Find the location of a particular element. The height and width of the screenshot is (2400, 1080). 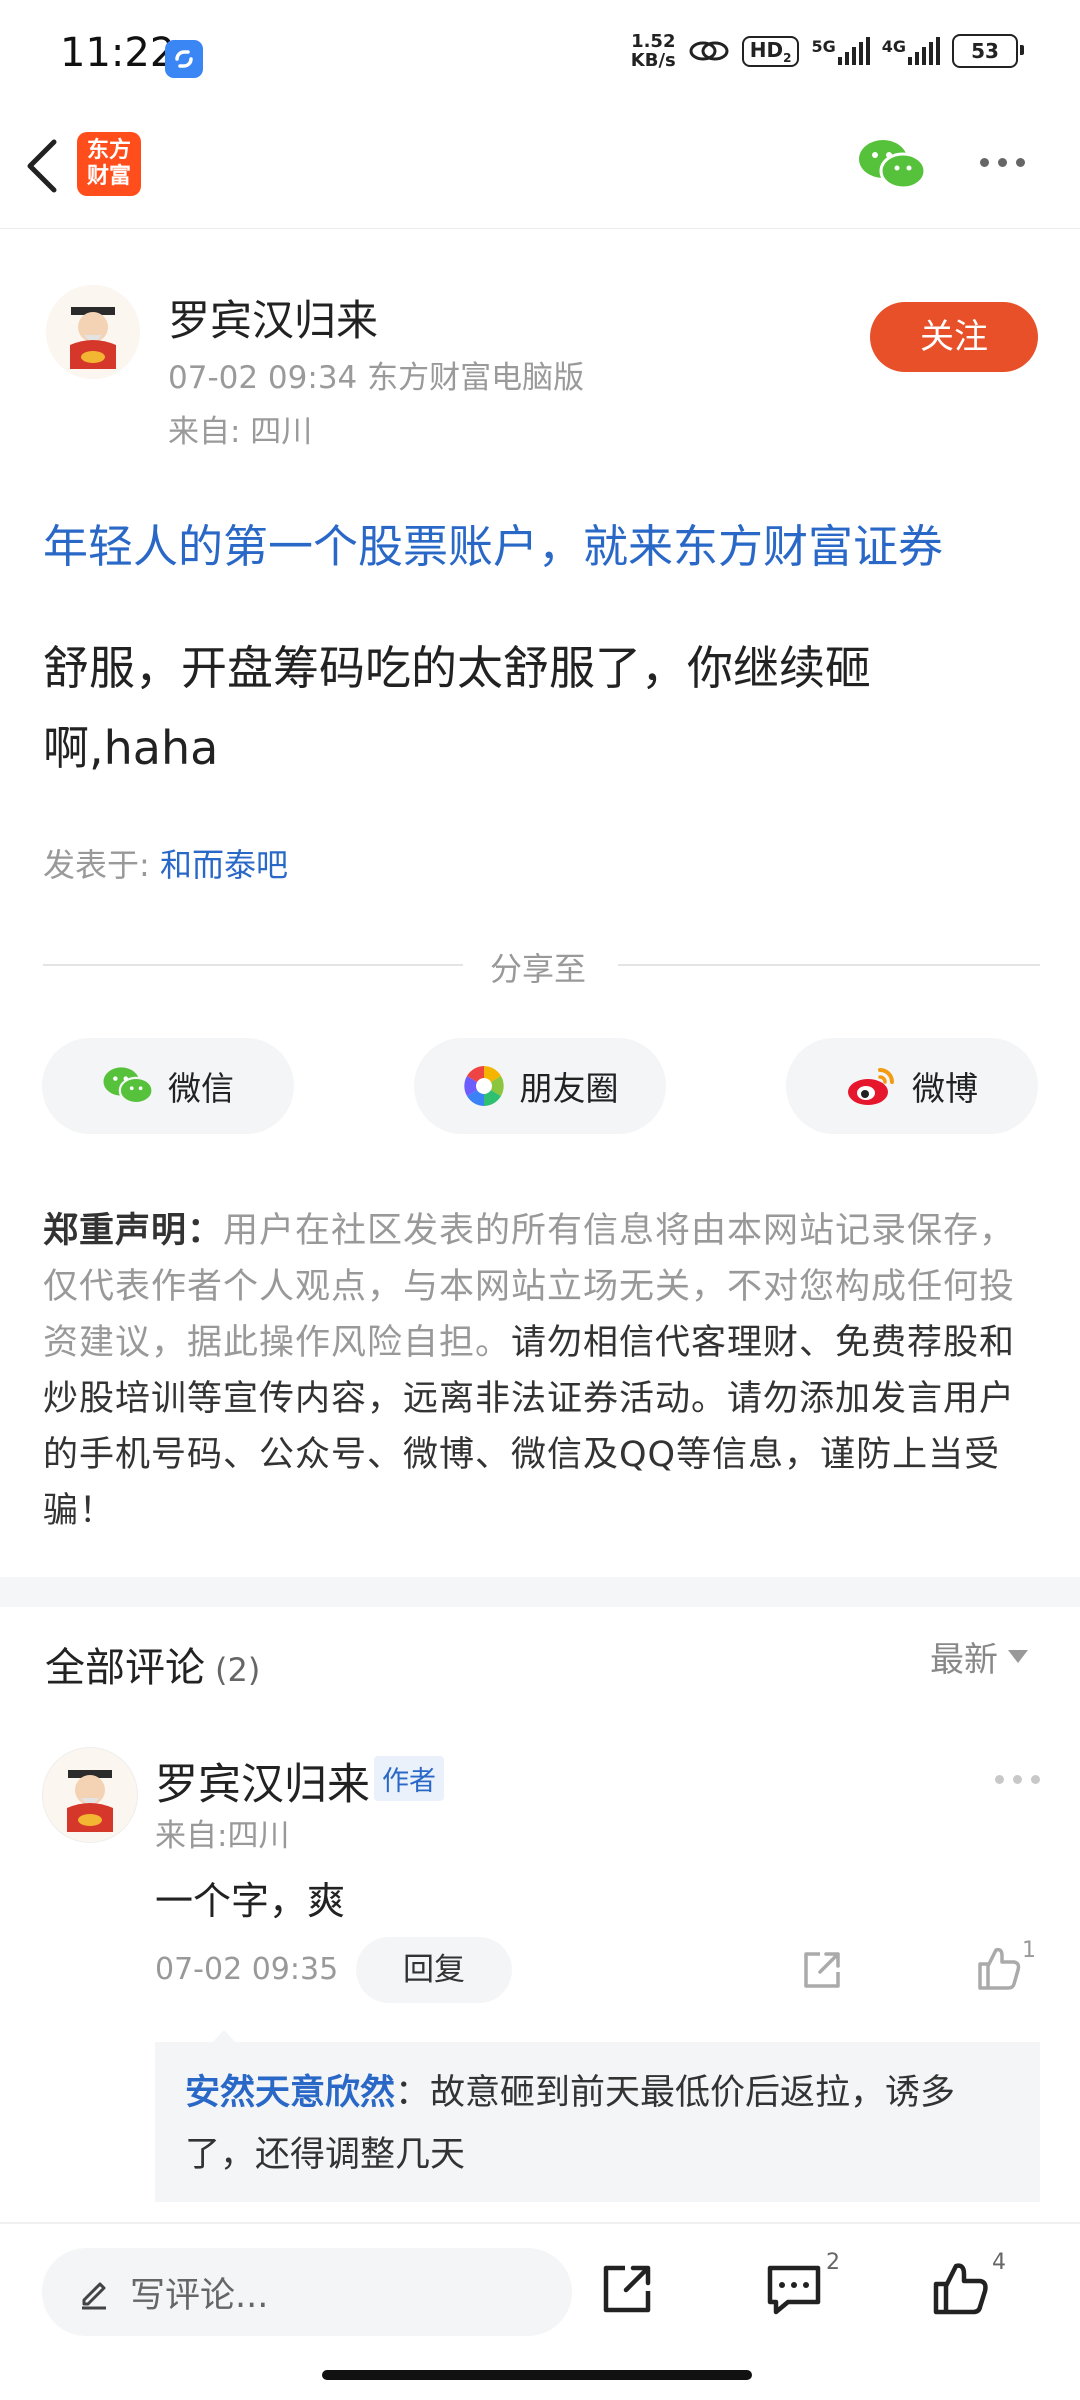

share-button is located at coordinates (628, 2288).